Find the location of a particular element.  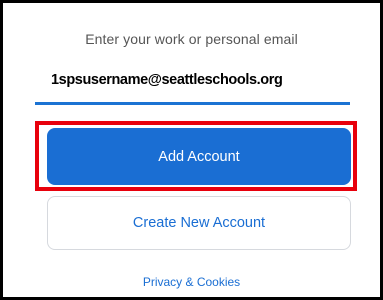

create-new-account-button: Create New Account is located at coordinates (199, 223).